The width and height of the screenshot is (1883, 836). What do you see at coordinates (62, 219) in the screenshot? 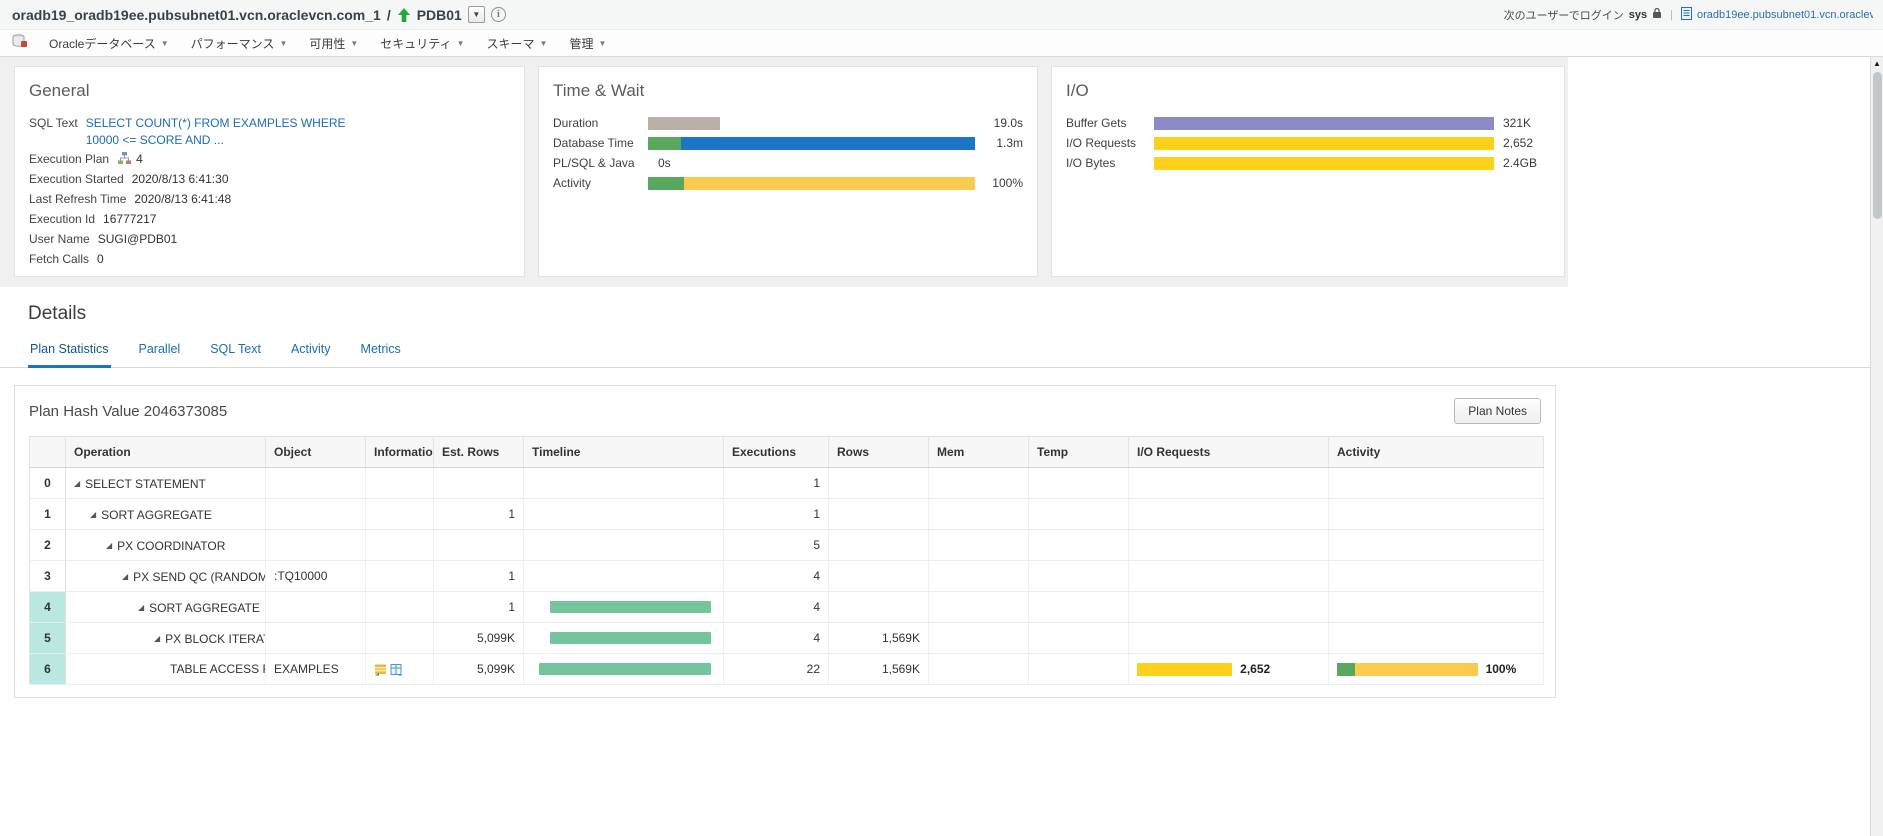
I see `field-label: Execution Id` at bounding box center [62, 219].